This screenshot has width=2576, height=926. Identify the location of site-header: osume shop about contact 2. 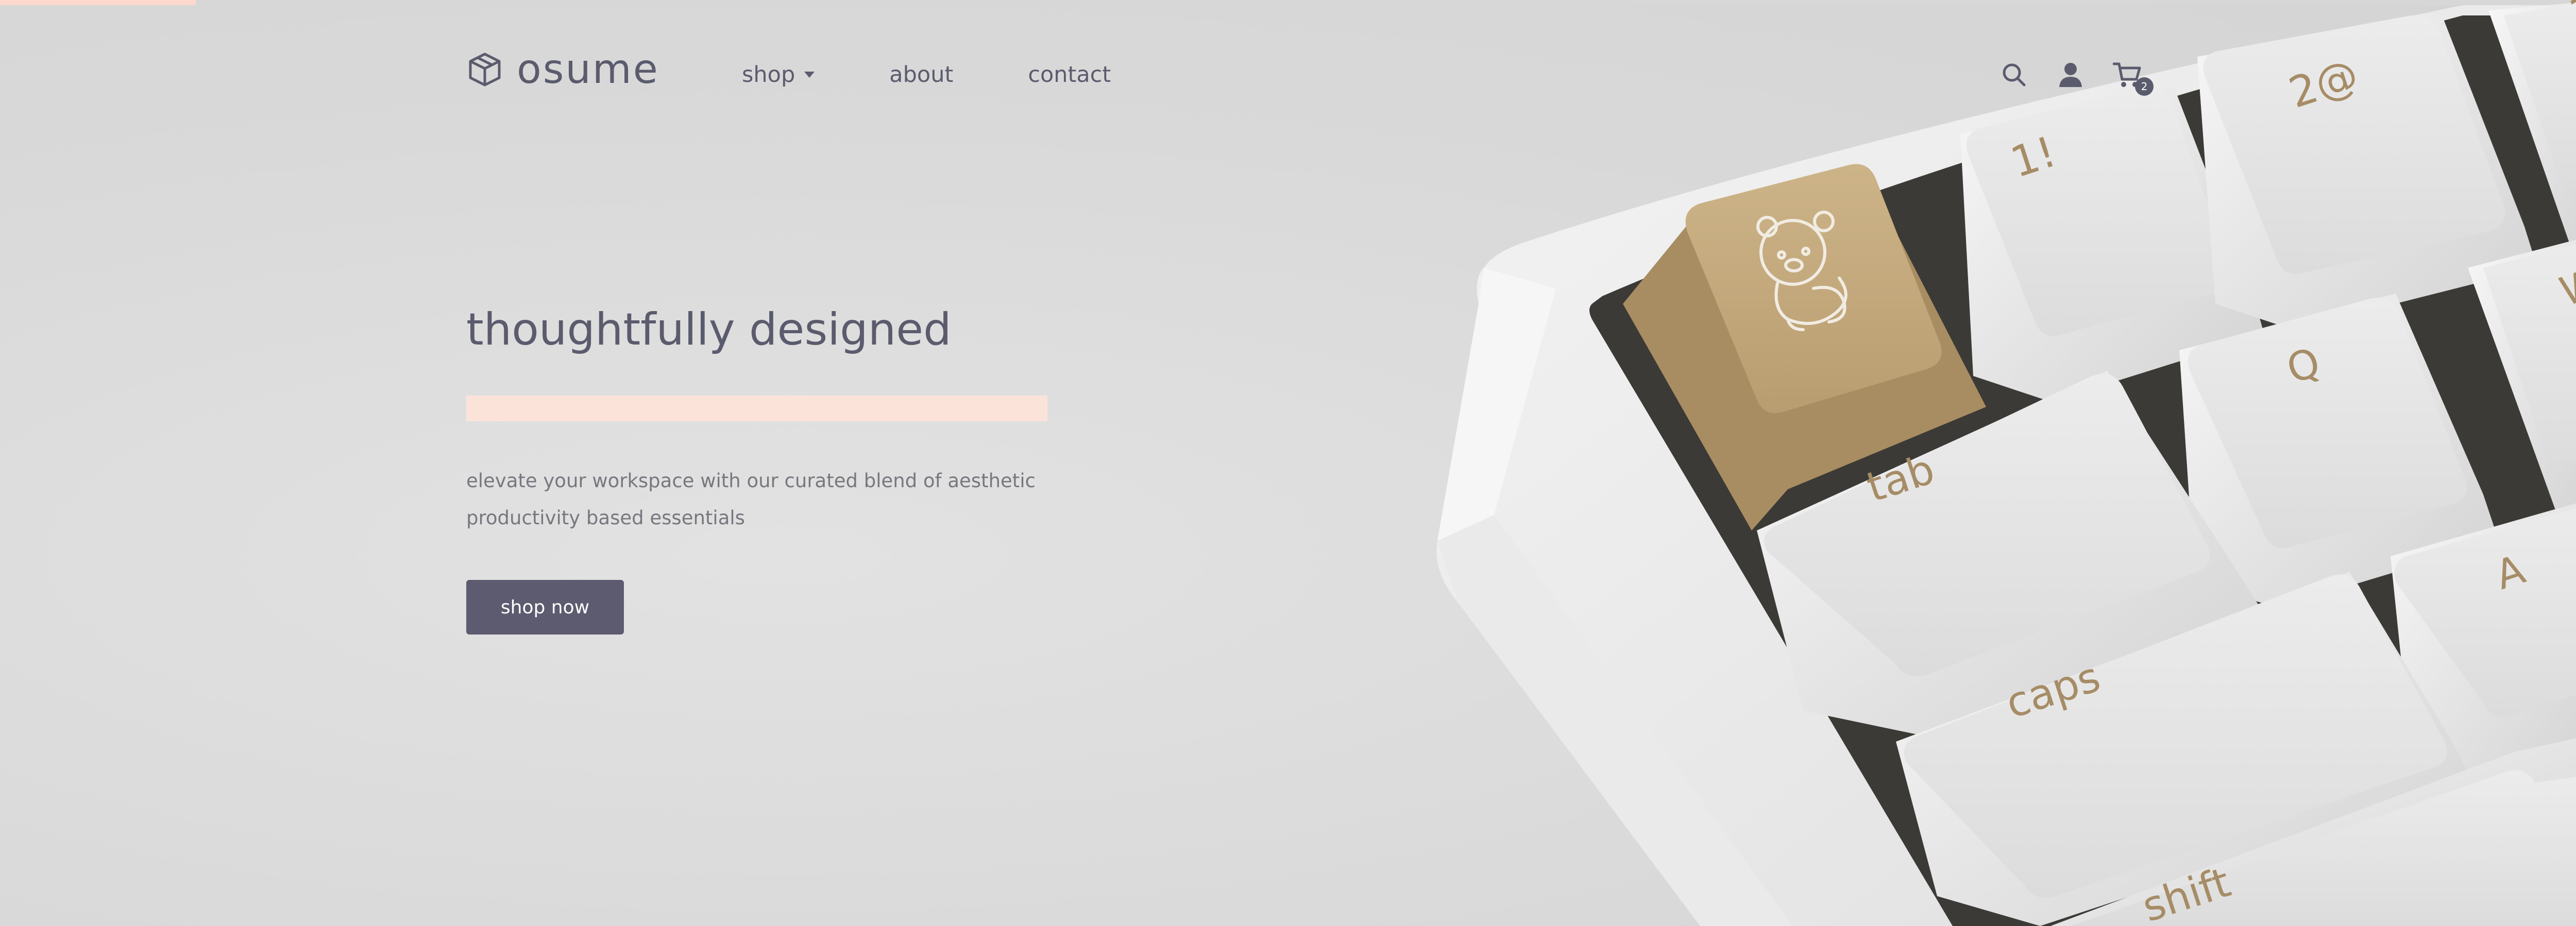
(1288, 69).